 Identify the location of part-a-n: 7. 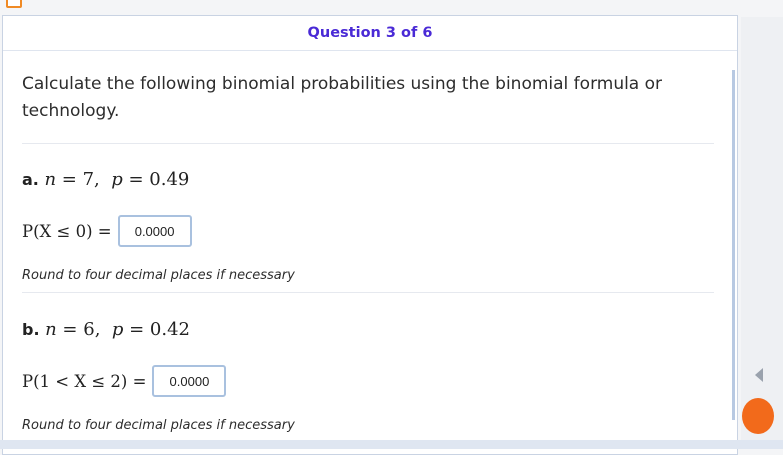
(88, 179).